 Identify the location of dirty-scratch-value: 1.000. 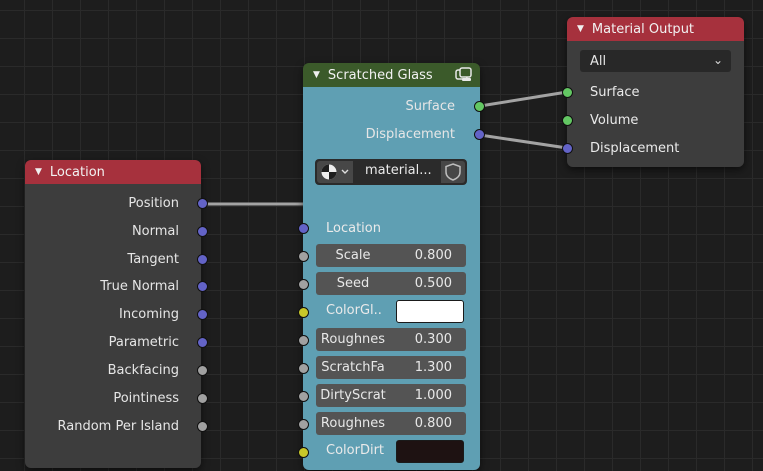
(433, 395).